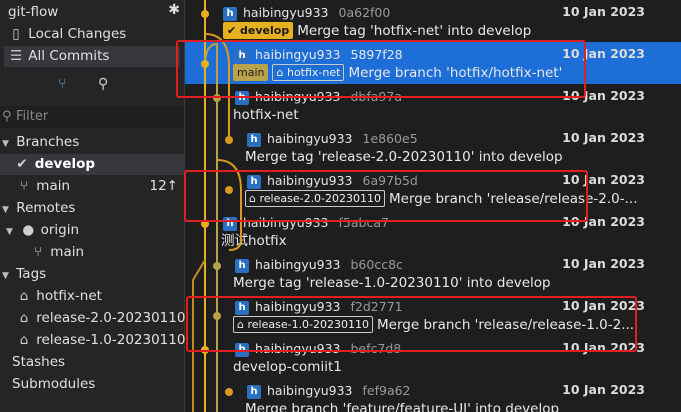 The image size is (681, 412). Describe the element at coordinates (329, 391) in the screenshot. I see `commit-header: h haibingyu933 fef9a62` at that location.